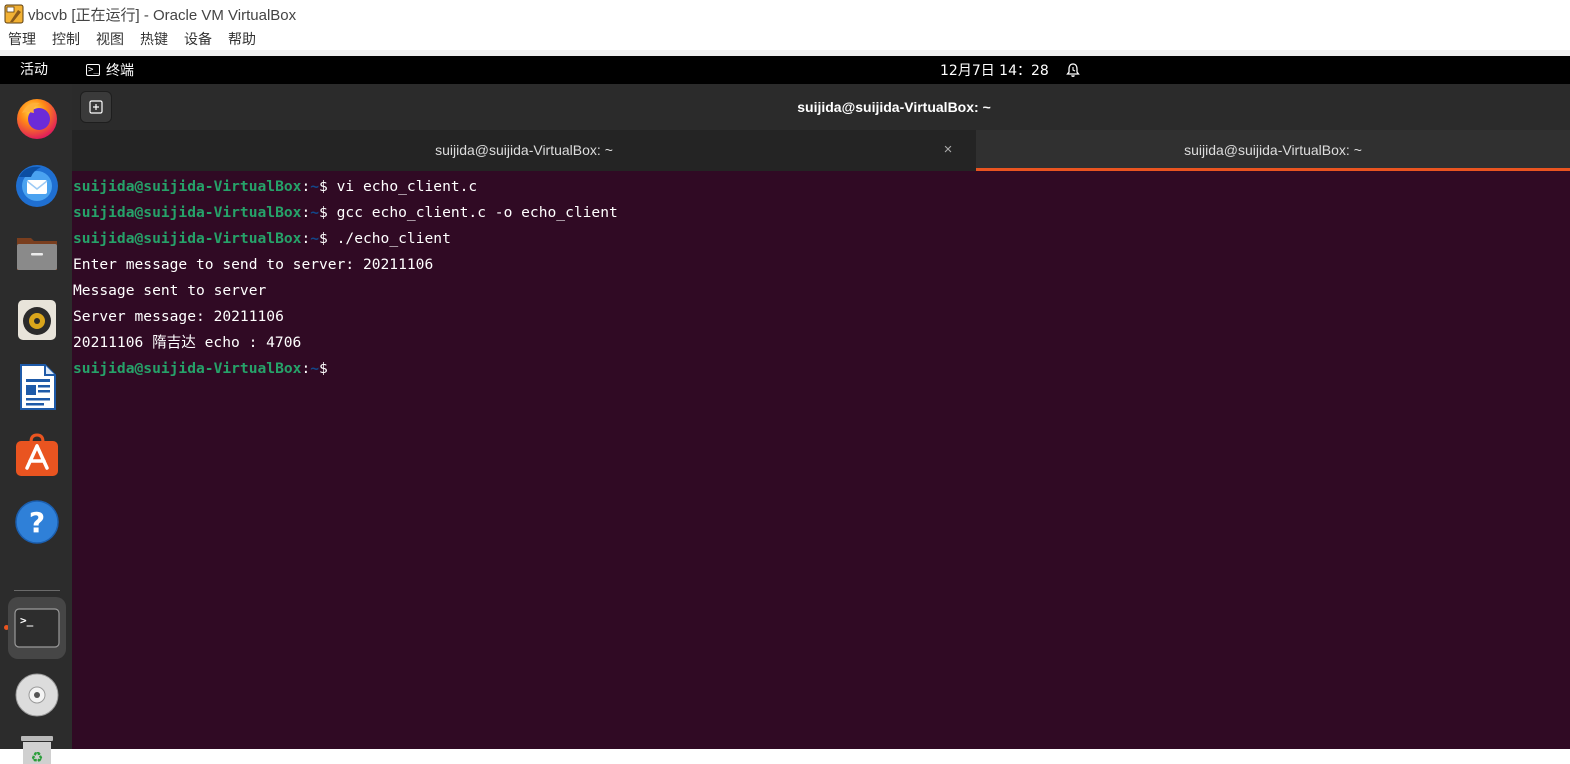 The height and width of the screenshot is (764, 1570). I want to click on new-tab-button, so click(96, 107).